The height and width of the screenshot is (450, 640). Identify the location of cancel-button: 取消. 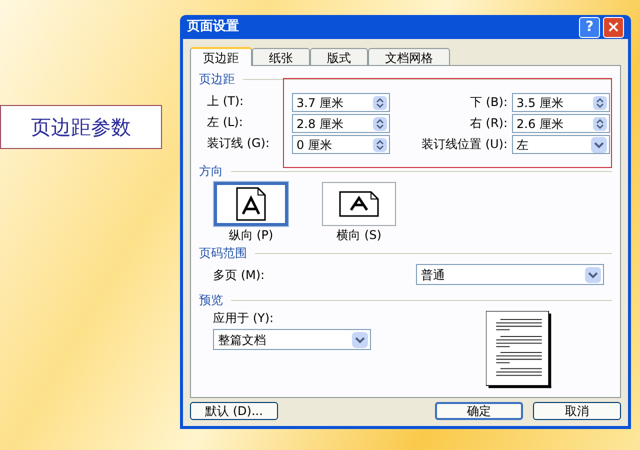
(577, 411).